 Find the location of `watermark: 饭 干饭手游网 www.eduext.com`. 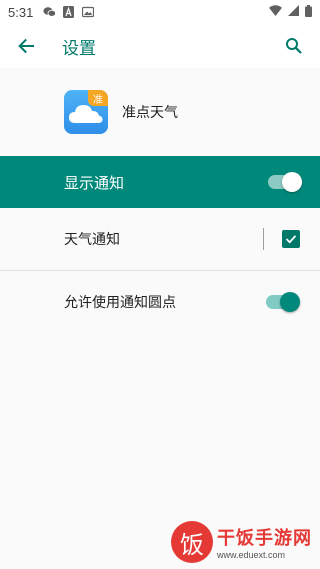

watermark: 饭 干饭手游网 www.eduext.com is located at coordinates (241, 542).